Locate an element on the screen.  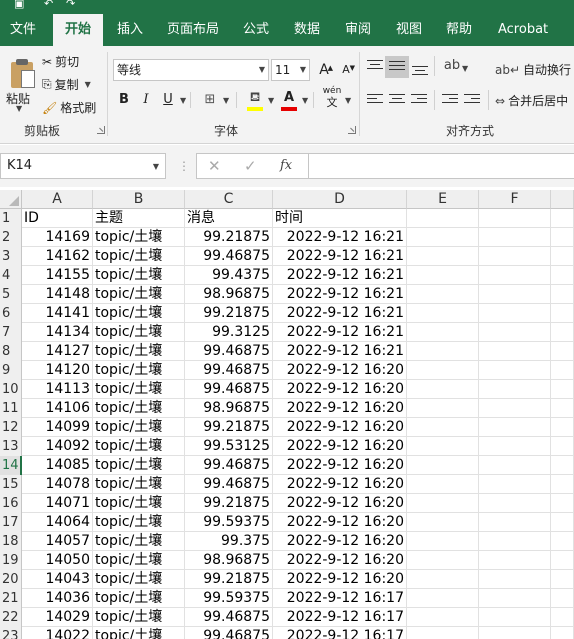
column-header-a: A is located at coordinates (57, 199).